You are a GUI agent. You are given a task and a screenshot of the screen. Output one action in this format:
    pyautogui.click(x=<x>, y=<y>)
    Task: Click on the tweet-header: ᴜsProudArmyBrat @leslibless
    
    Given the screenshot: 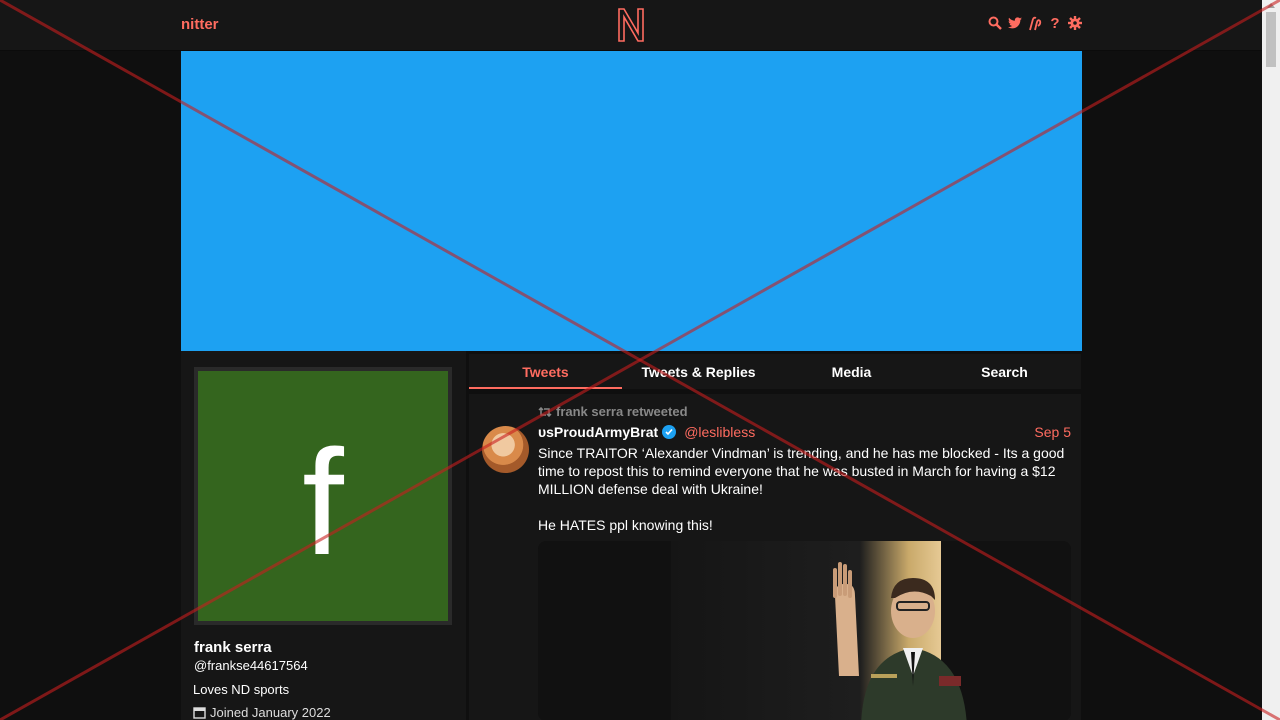 What is the action you would take?
    pyautogui.click(x=646, y=432)
    